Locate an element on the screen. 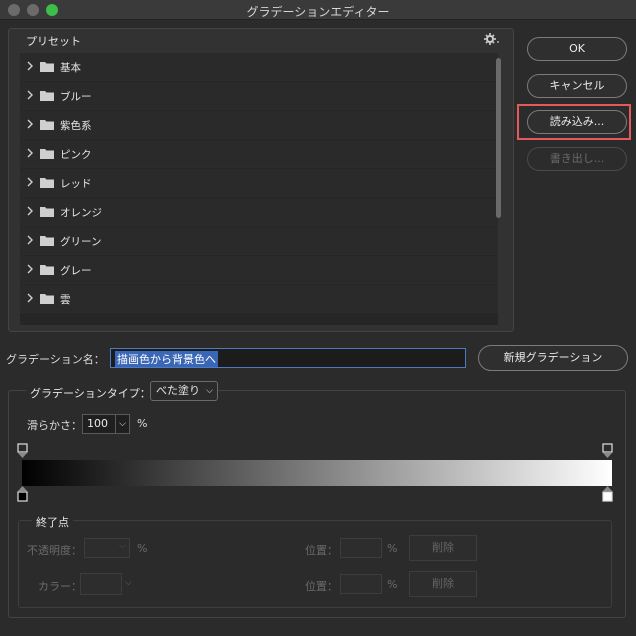  smoothness-input: 100 ⌵ is located at coordinates (106, 424).